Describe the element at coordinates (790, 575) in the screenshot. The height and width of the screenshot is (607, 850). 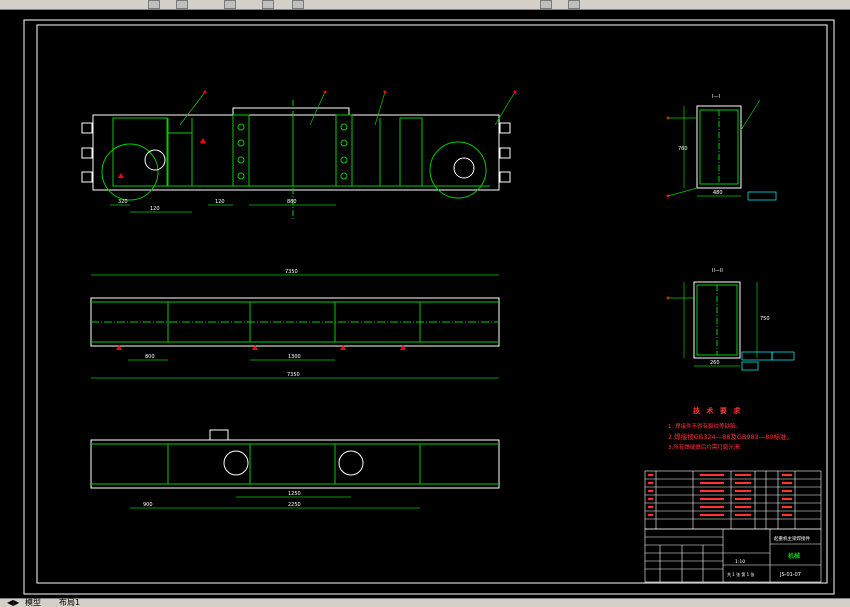
I see `title-drawing-no: JS-01-07` at that location.